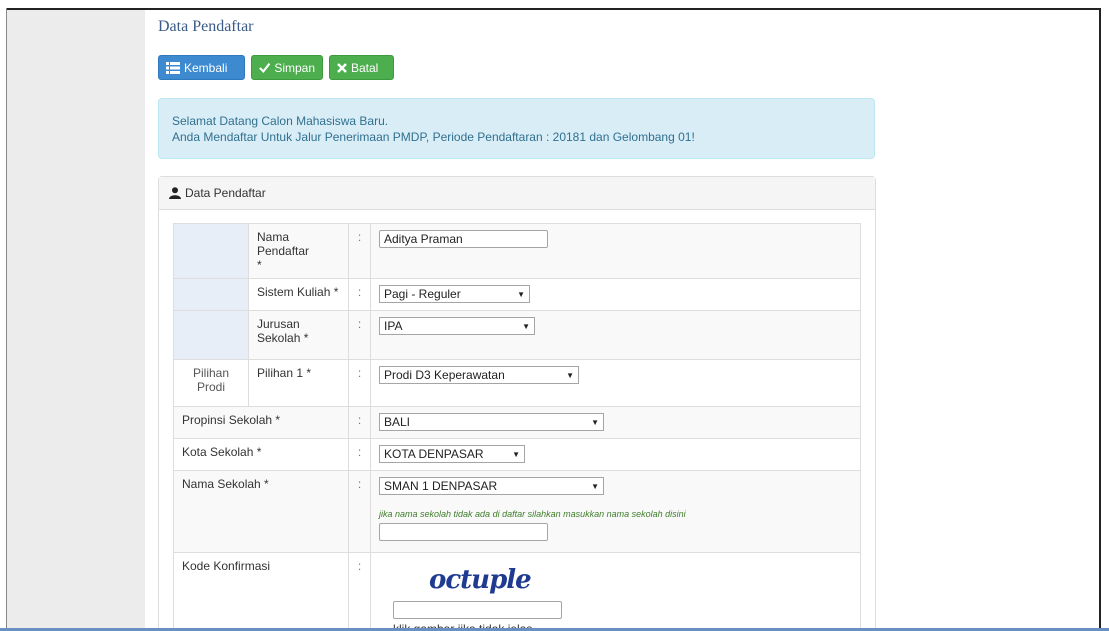  What do you see at coordinates (491, 422) in the screenshot?
I see `propinsi-select: BALI ▼` at bounding box center [491, 422].